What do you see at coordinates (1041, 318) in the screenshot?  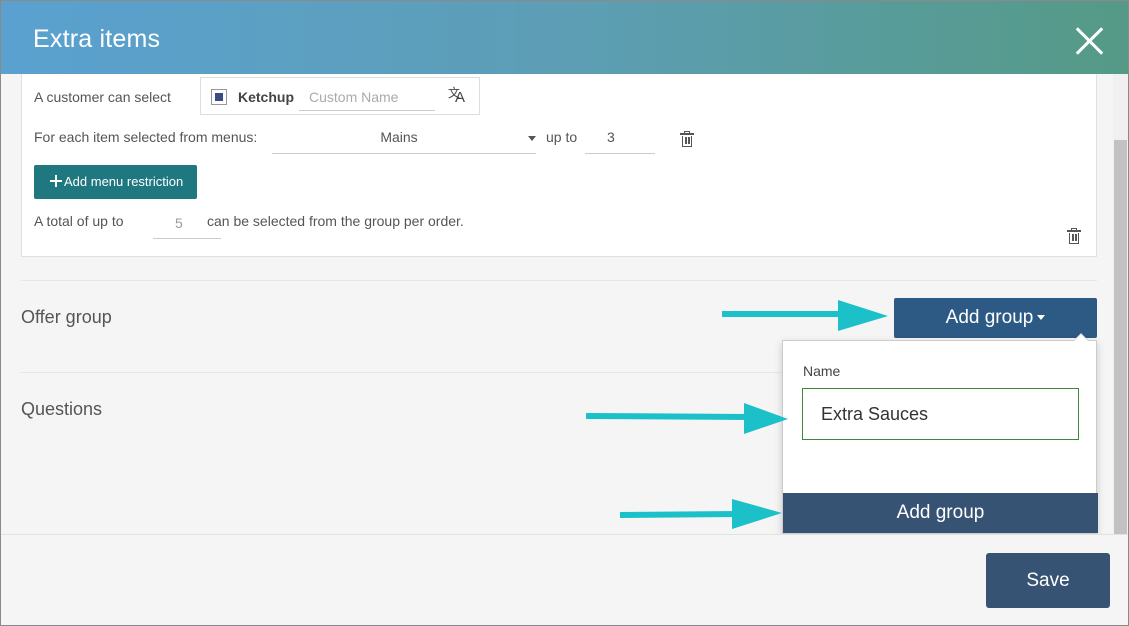 I see `caret-down-icon` at bounding box center [1041, 318].